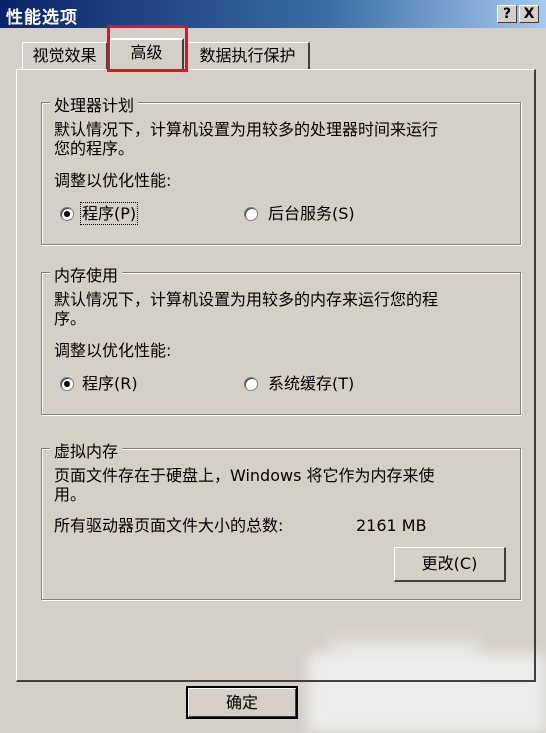  What do you see at coordinates (507, 14) in the screenshot?
I see `help-button: ?` at bounding box center [507, 14].